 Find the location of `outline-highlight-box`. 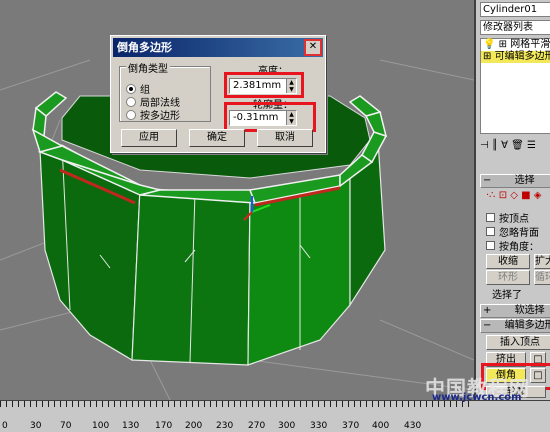

outline-highlight-box is located at coordinates (270, 117).